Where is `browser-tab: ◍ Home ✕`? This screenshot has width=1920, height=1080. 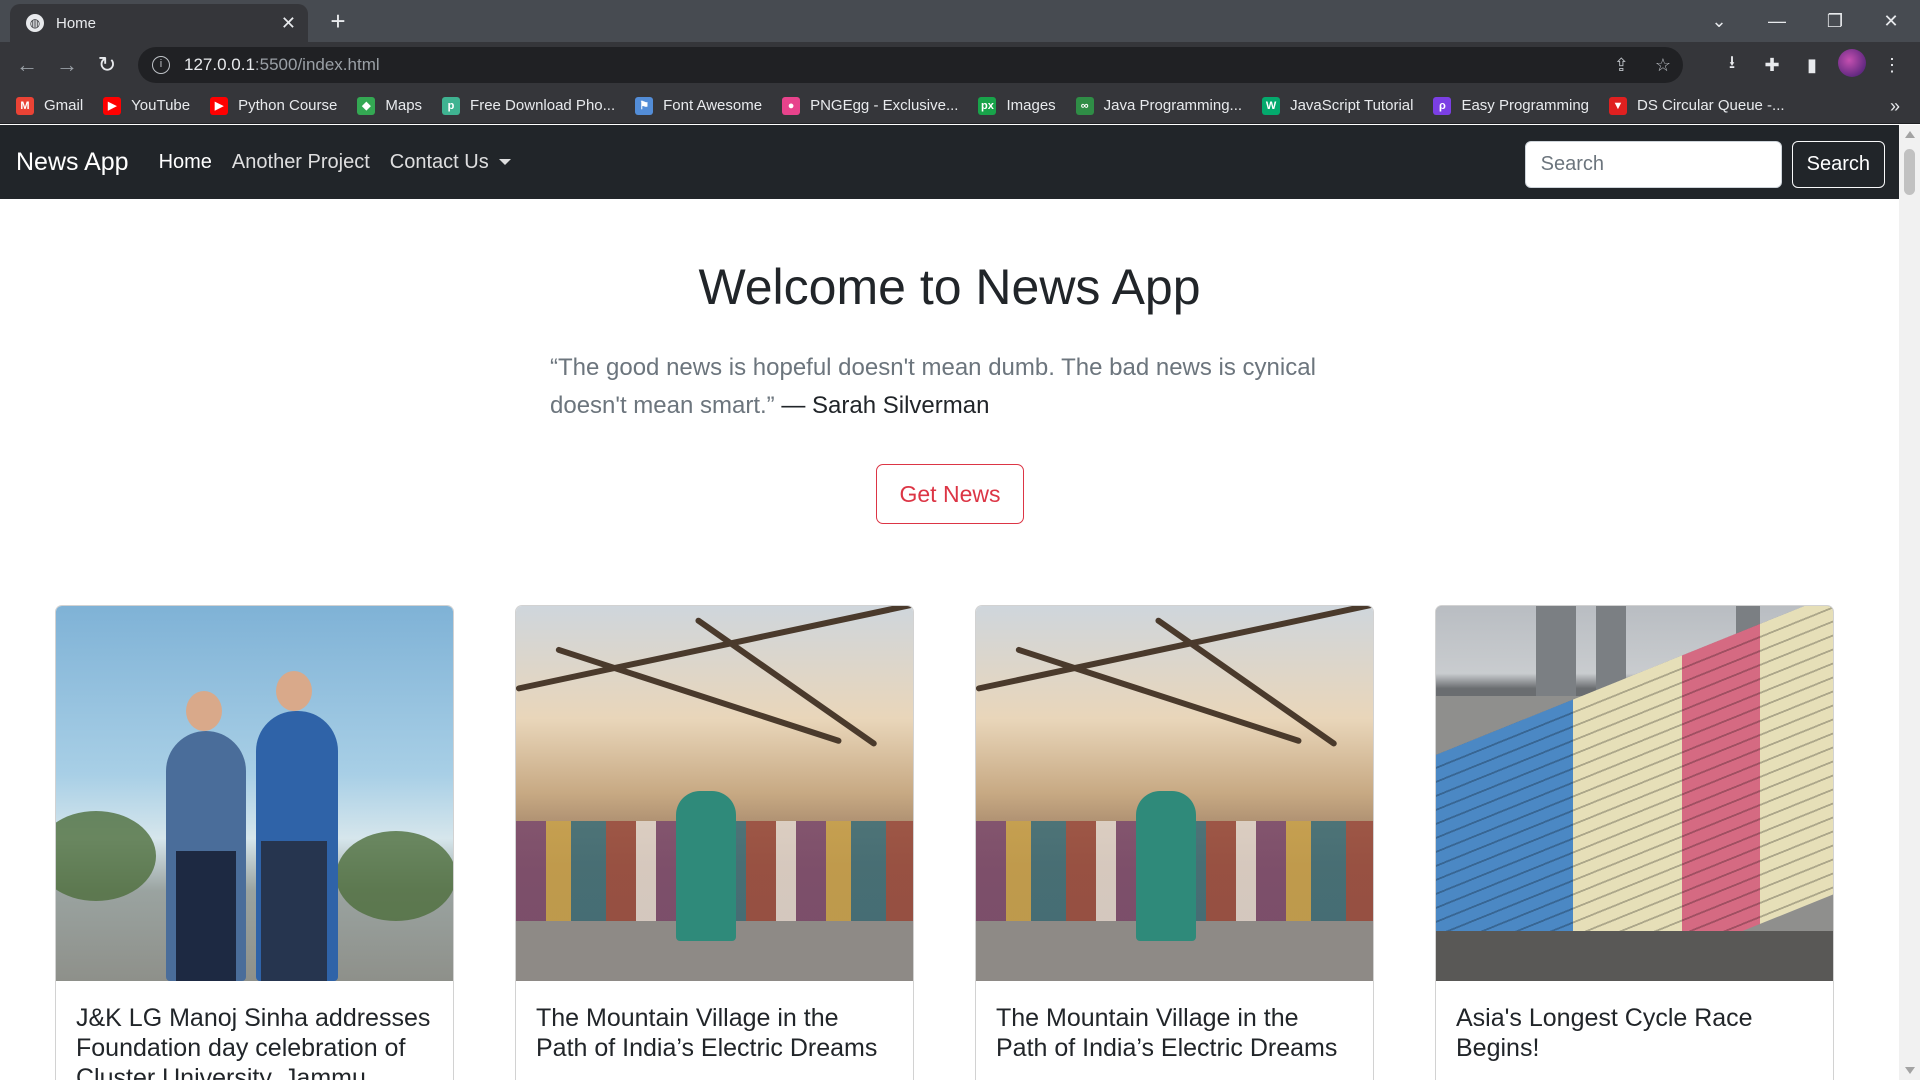
browser-tab: ◍ Home ✕ is located at coordinates (159, 23).